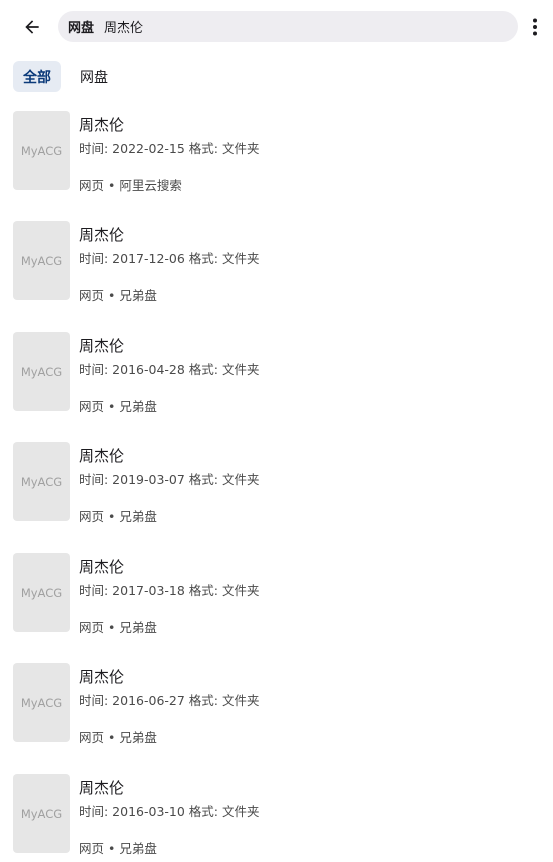 The image size is (553, 862). Describe the element at coordinates (276, 265) in the screenshot. I see `list-item: MyACG 周杰伦 时间: 2017-12-06 格式: 文件夹 网页 • 兄弟盘` at that location.